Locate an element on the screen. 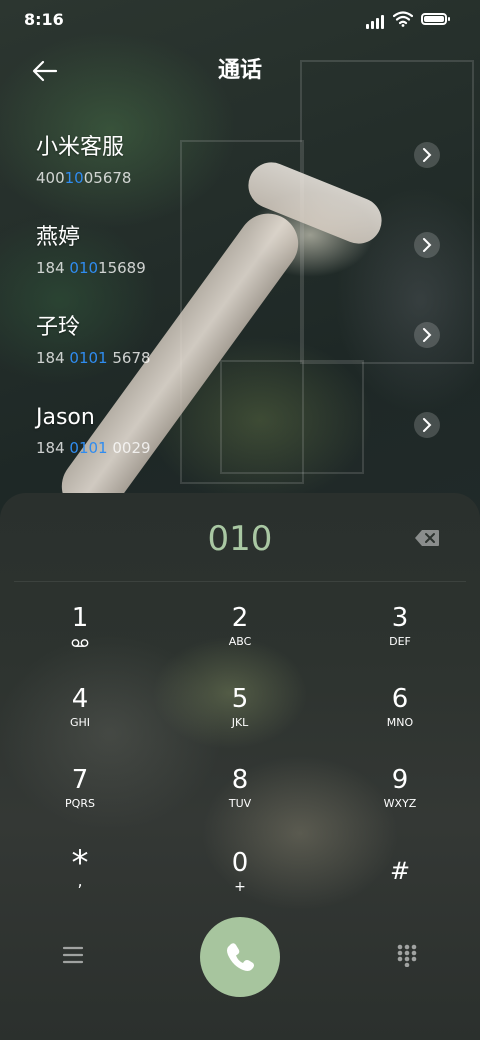 This screenshot has height=1040, width=480. wifi-icon is located at coordinates (403, 19).